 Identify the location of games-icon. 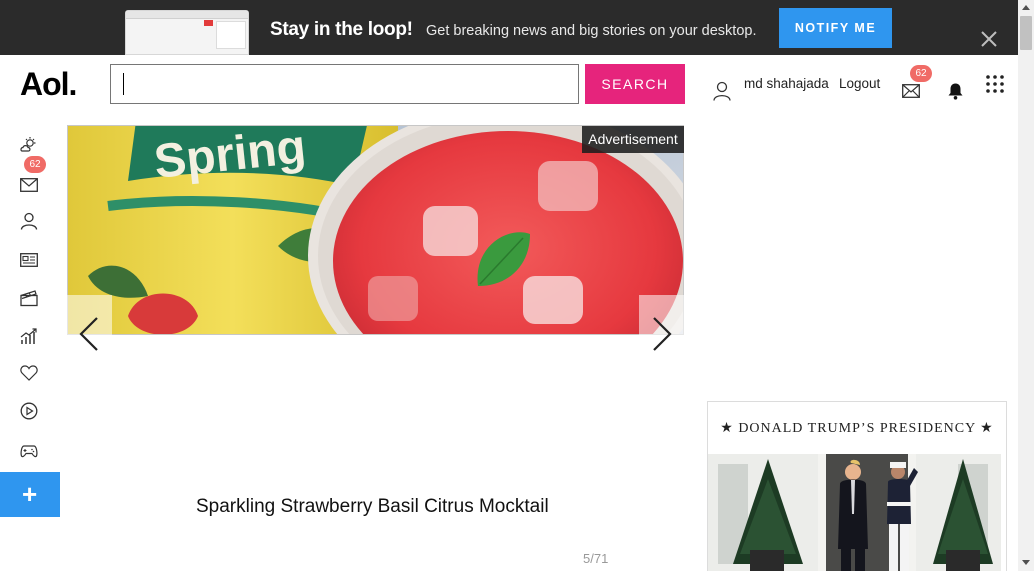
(29, 451).